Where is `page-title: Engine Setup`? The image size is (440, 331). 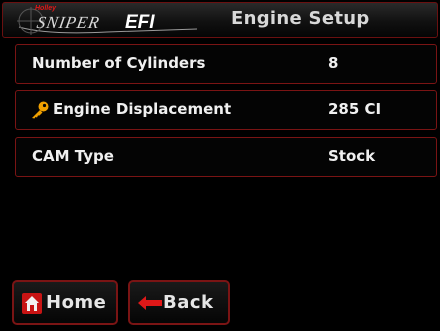 page-title: Engine Setup is located at coordinates (300, 18).